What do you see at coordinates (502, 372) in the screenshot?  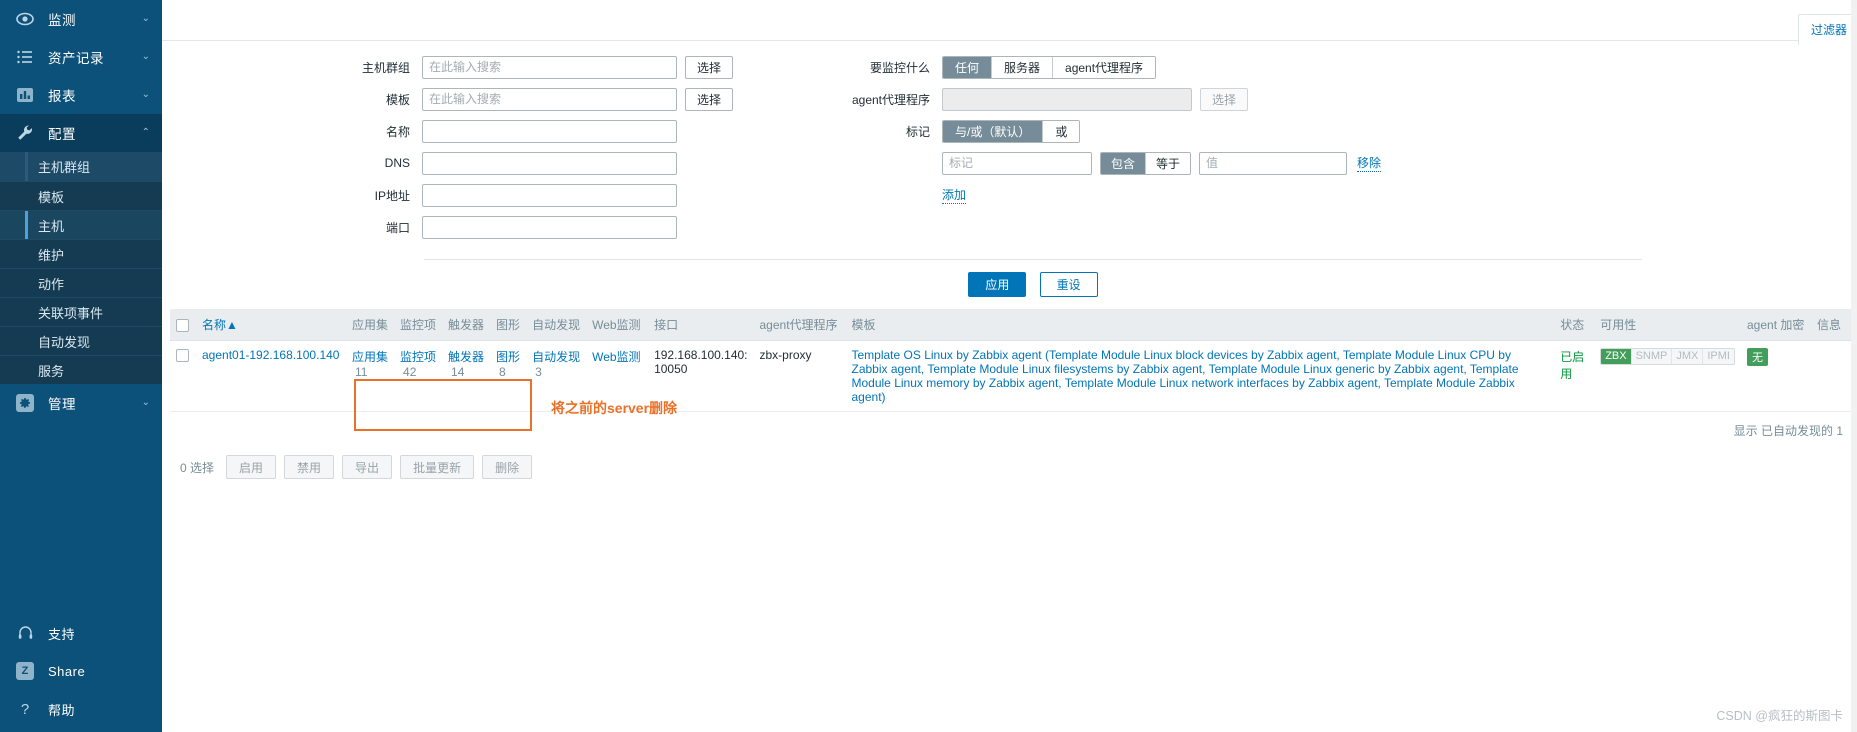 I see `graphs-count: 8` at bounding box center [502, 372].